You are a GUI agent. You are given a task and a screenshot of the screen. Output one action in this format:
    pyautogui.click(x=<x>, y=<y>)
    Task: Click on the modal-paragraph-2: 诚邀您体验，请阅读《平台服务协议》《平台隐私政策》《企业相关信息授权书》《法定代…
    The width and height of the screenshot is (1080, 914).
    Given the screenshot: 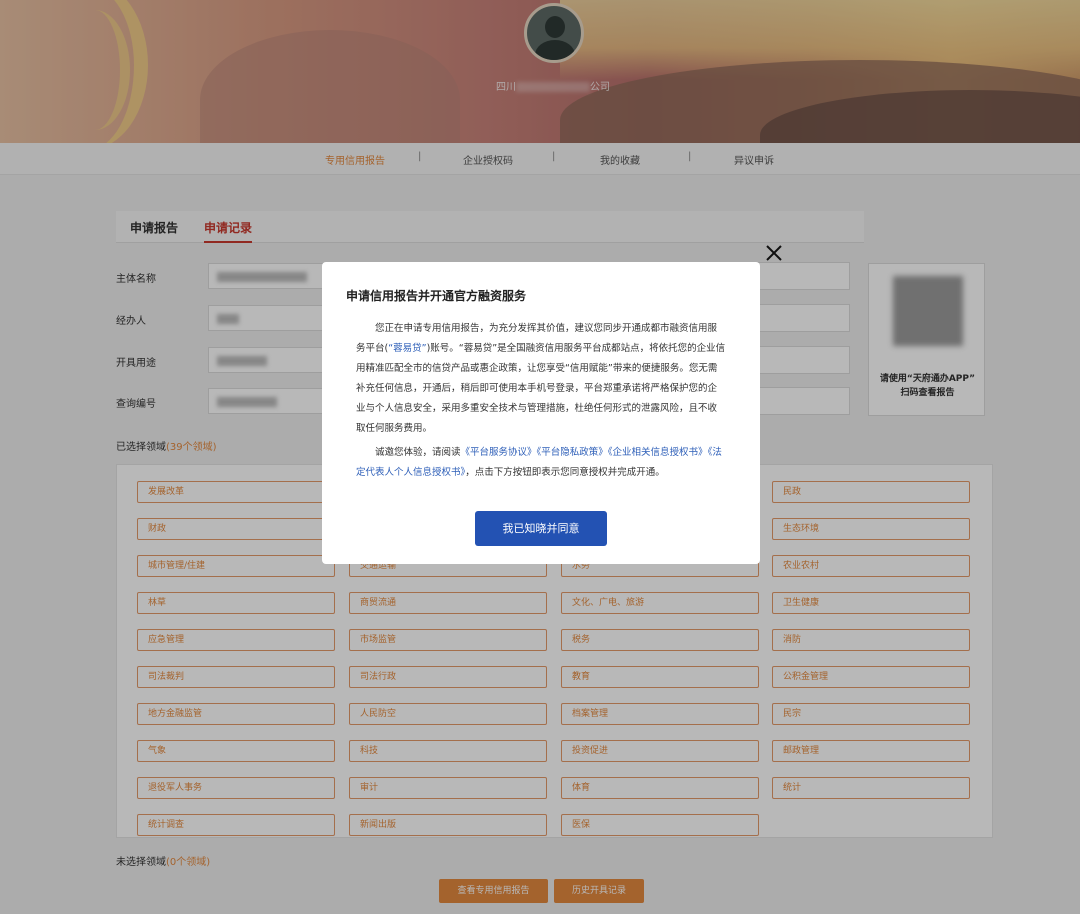 What is the action you would take?
    pyautogui.click(x=541, y=463)
    